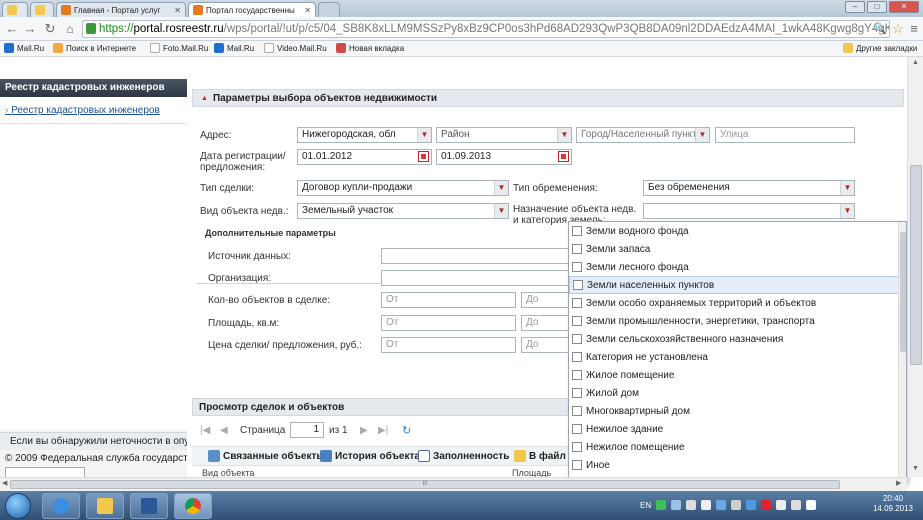 The image size is (923, 520). I want to click on vertical-scrollbar: ▲ ▼, so click(915, 267).